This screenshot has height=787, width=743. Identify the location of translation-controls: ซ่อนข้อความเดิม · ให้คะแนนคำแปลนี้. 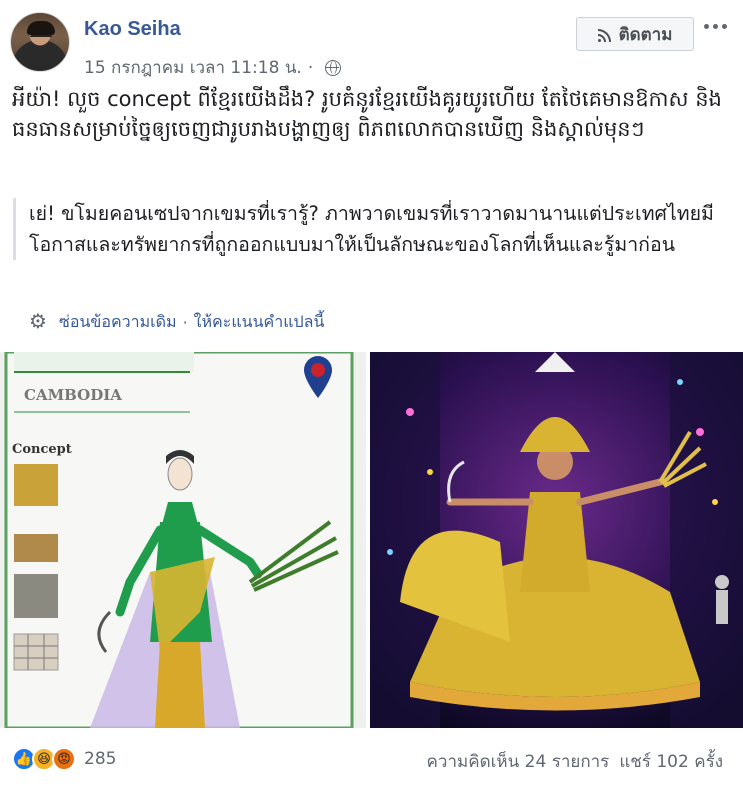
(177, 322).